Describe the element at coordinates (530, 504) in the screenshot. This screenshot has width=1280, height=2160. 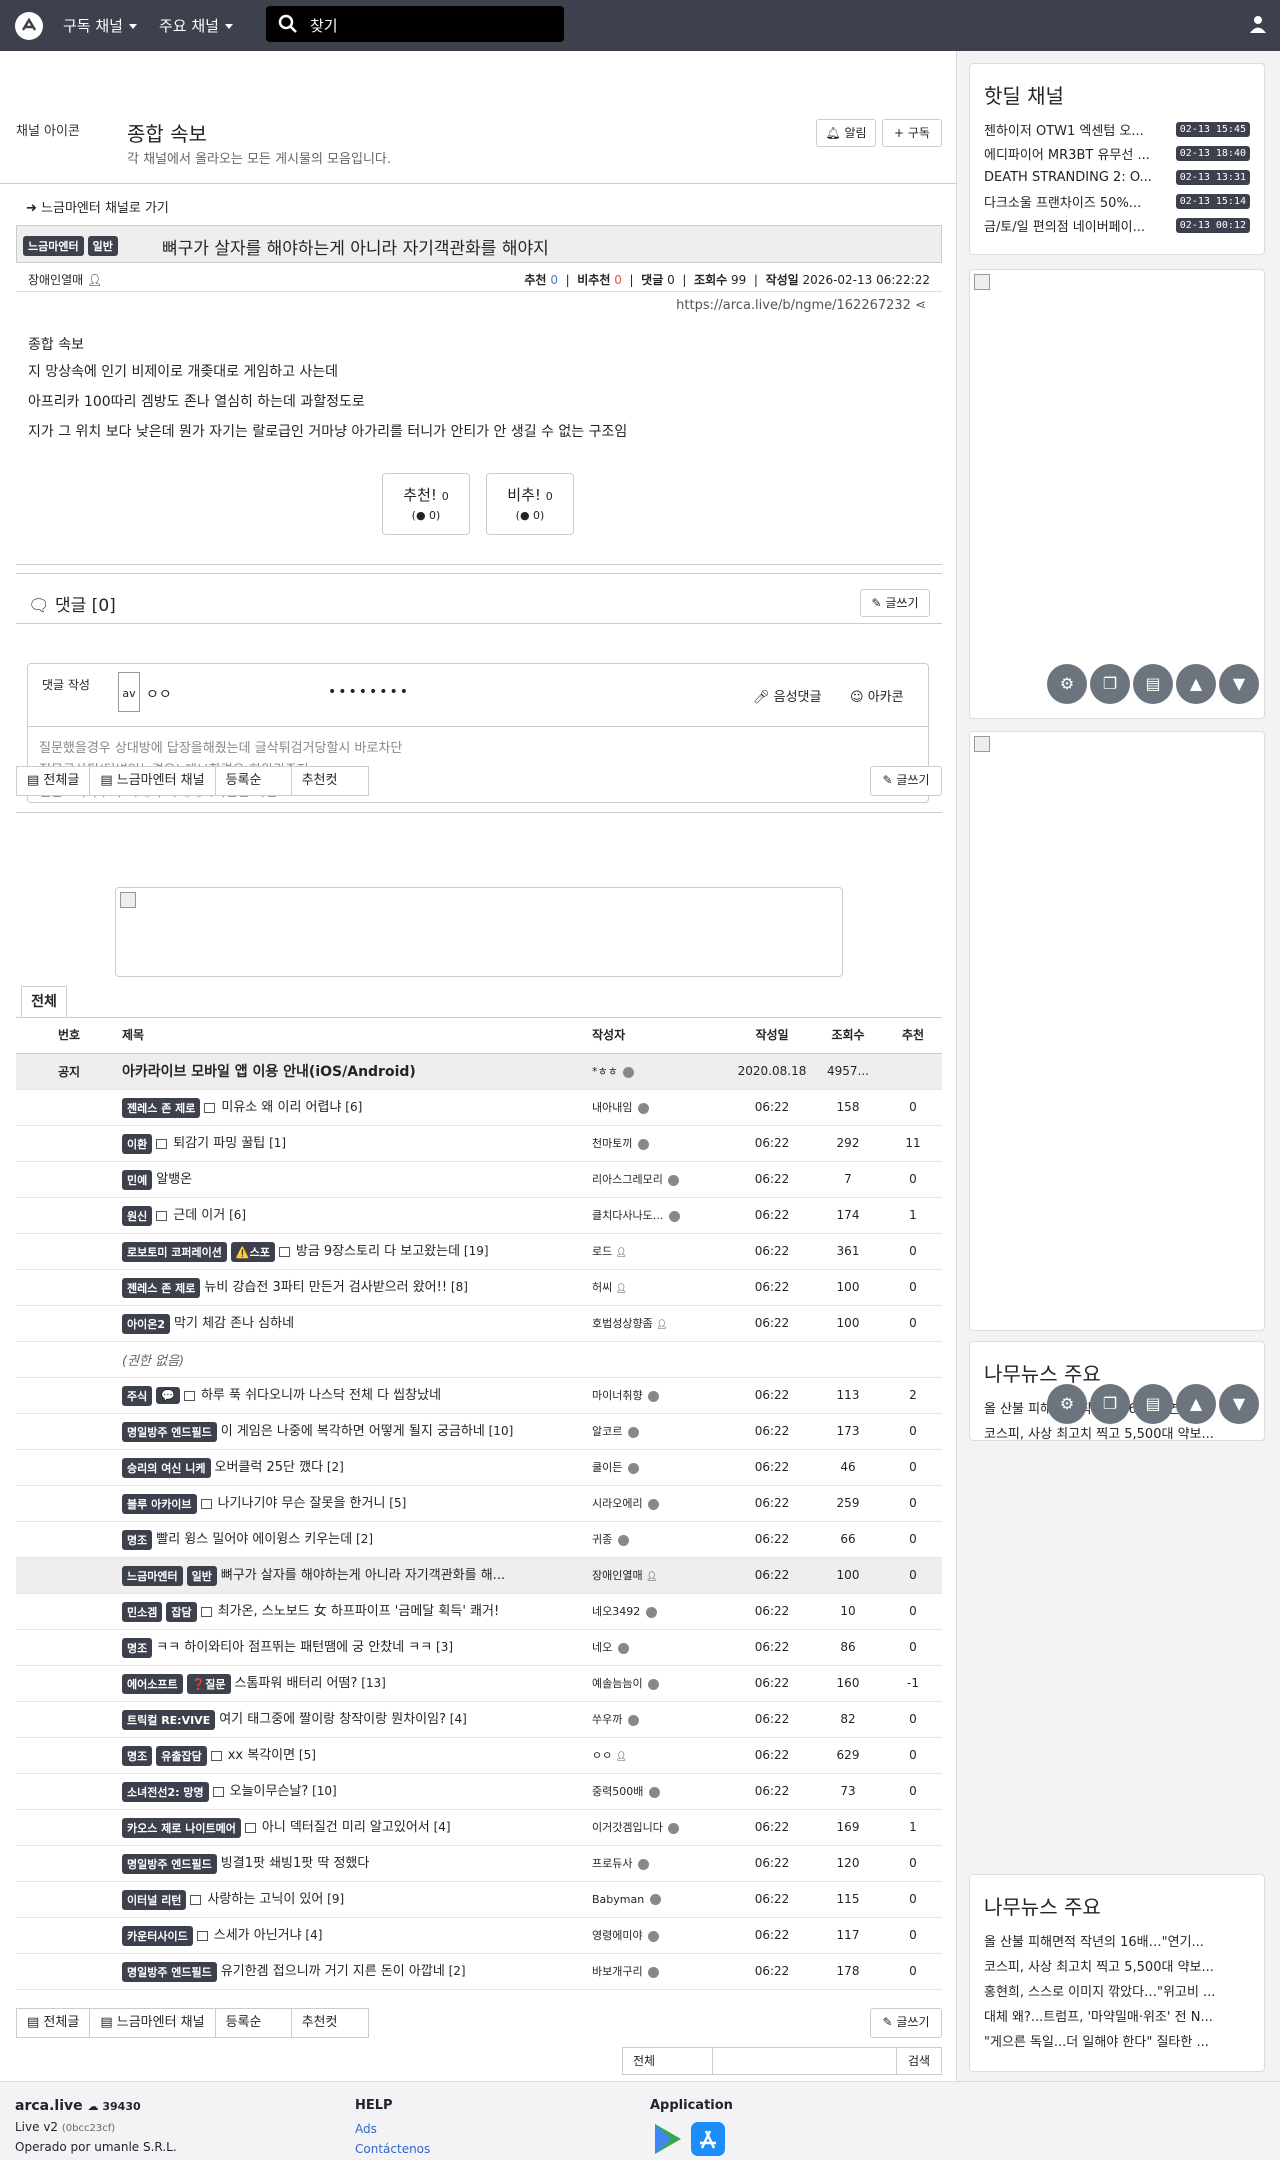
I see `downvote-button: 비추! 0 (● 0)` at that location.